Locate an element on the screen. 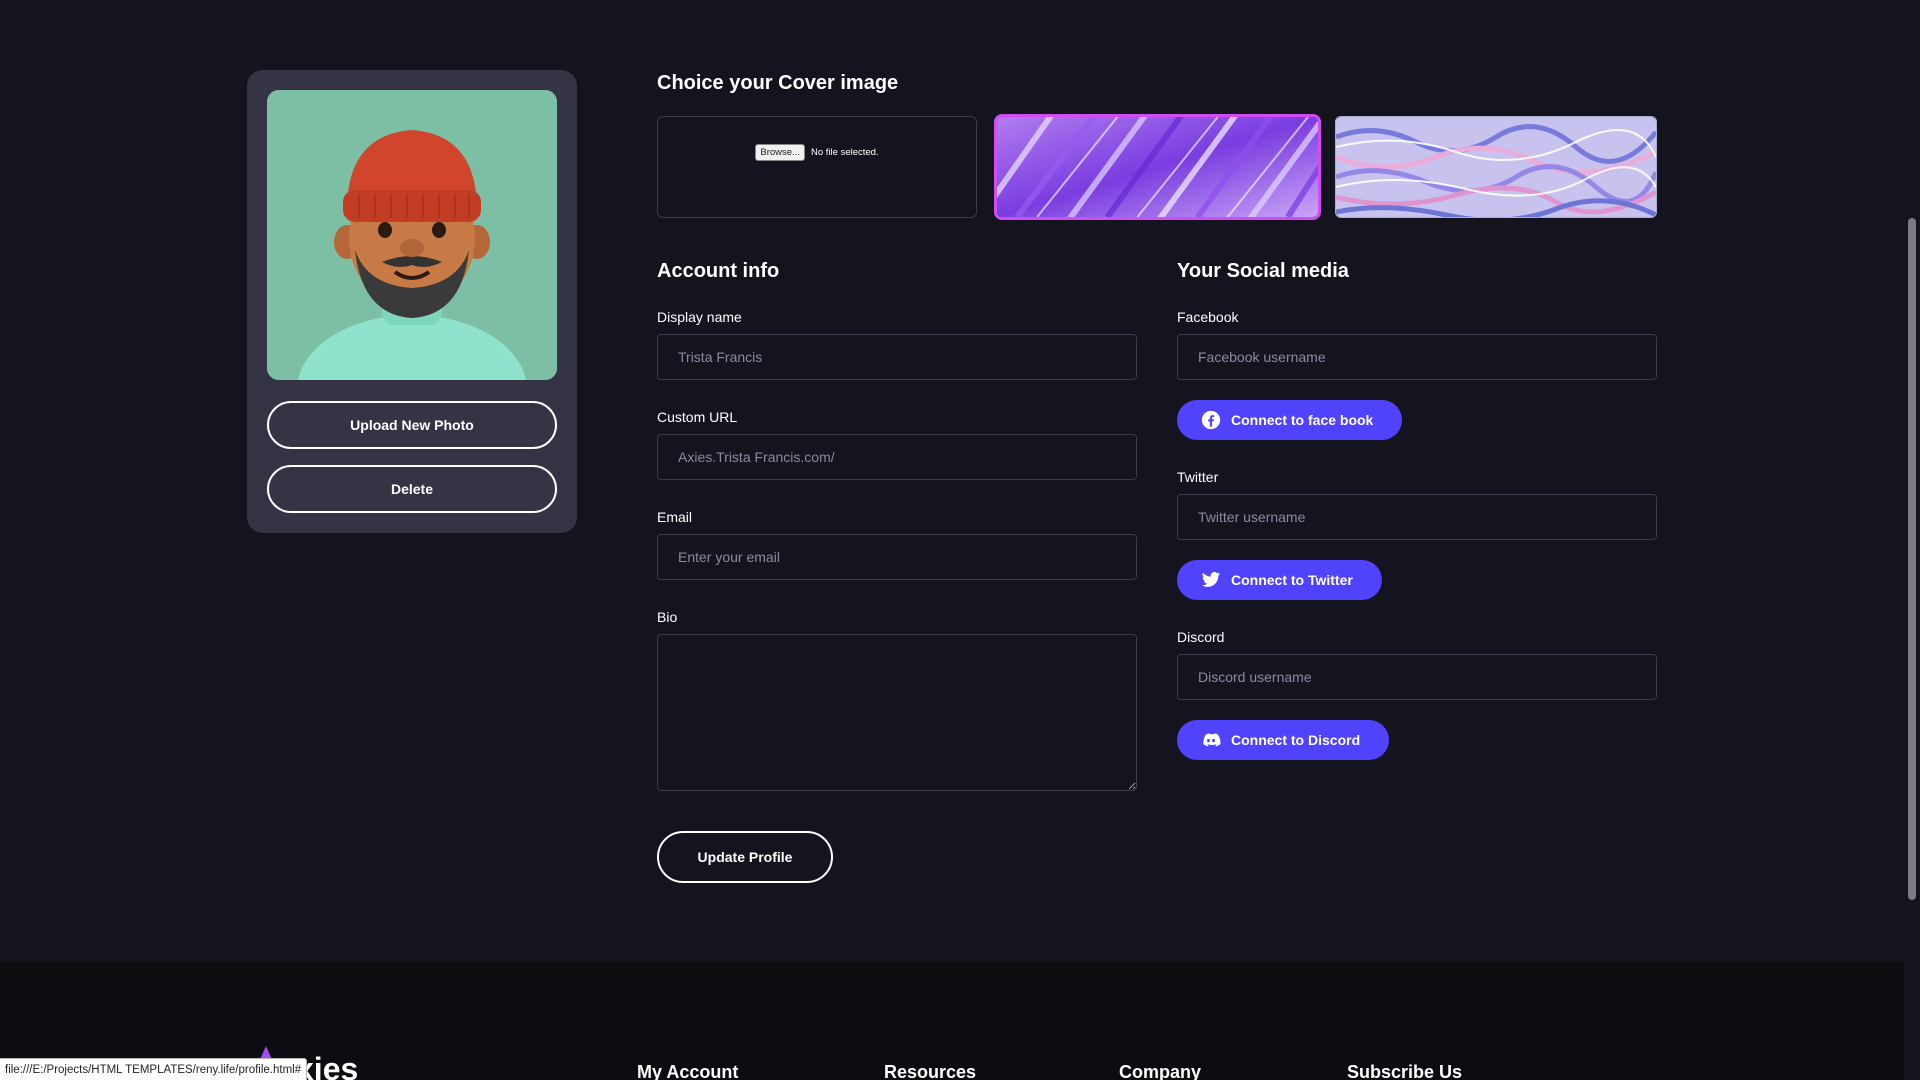  facebook-label: Facebook is located at coordinates (1208, 317).